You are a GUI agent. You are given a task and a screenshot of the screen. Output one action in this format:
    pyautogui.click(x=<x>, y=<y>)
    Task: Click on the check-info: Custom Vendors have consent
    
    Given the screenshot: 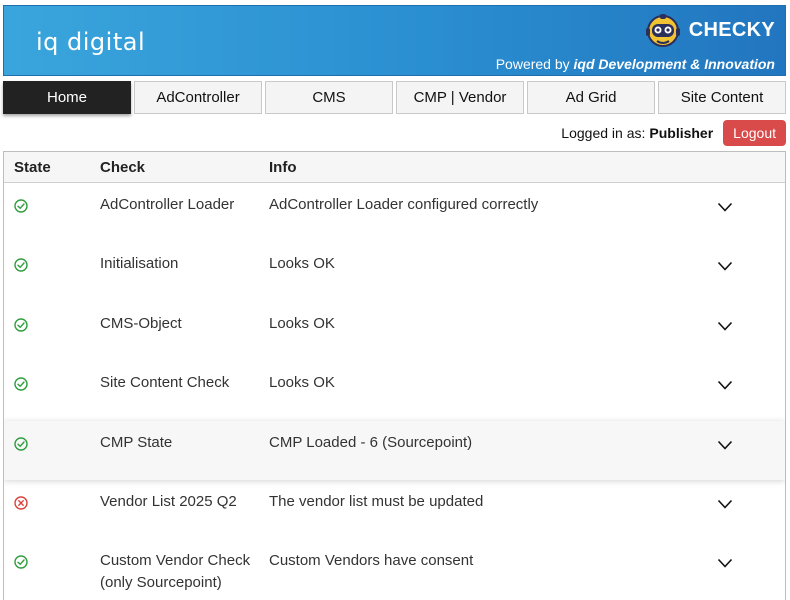 What is the action you would take?
    pyautogui.click(x=371, y=561)
    